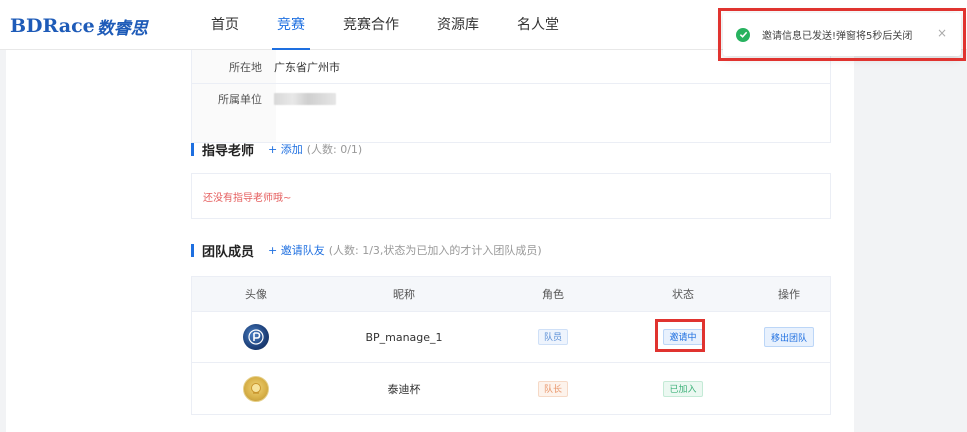  I want to click on action-cell, so click(789, 388).